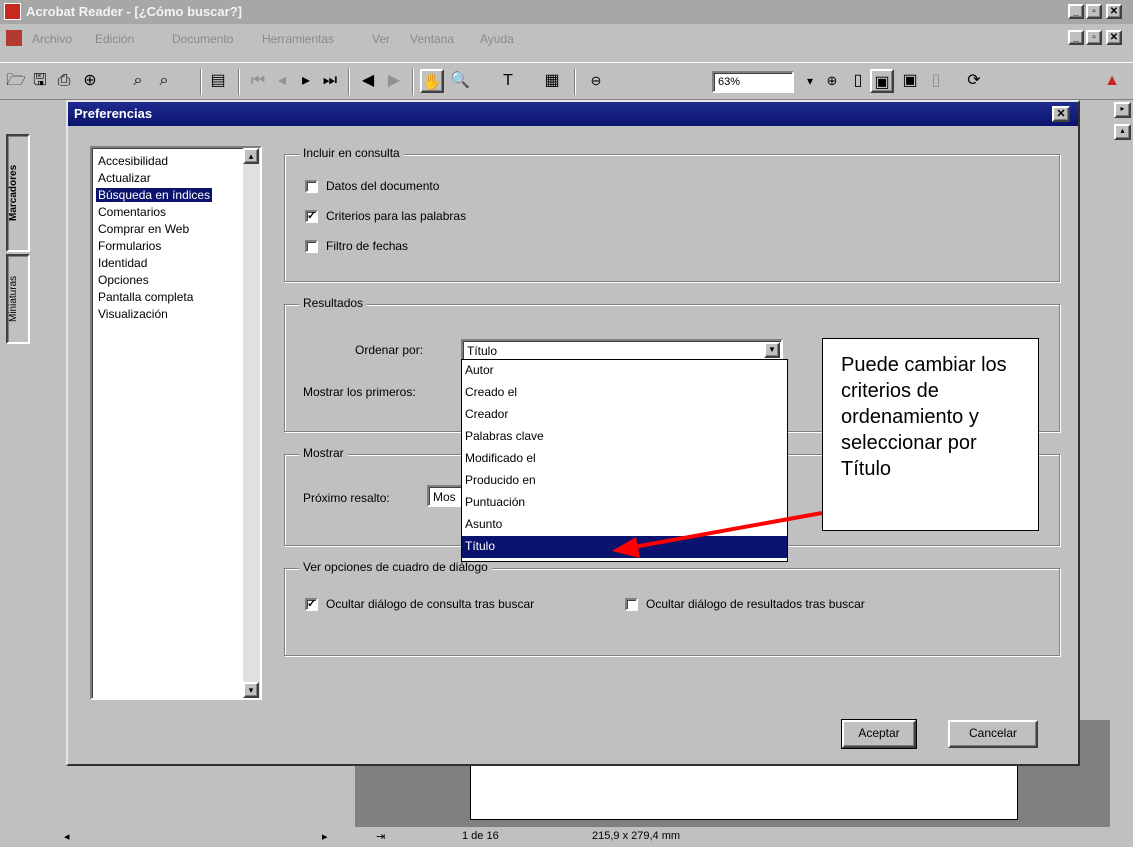 The image size is (1133, 847). I want to click on sort-value: Título, so click(482, 351).